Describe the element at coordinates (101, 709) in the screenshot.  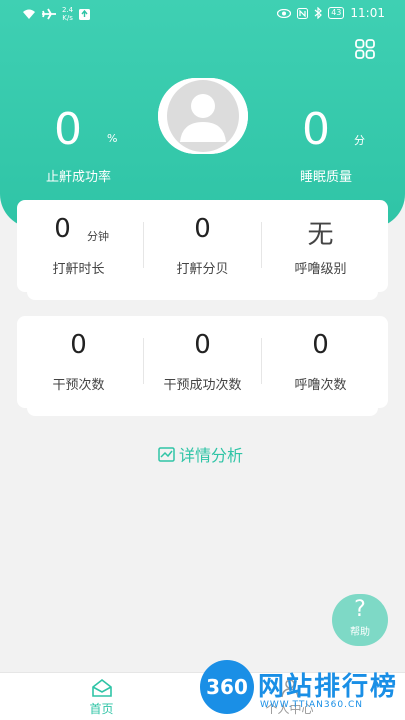
I see `tab-home-label: 首页` at that location.